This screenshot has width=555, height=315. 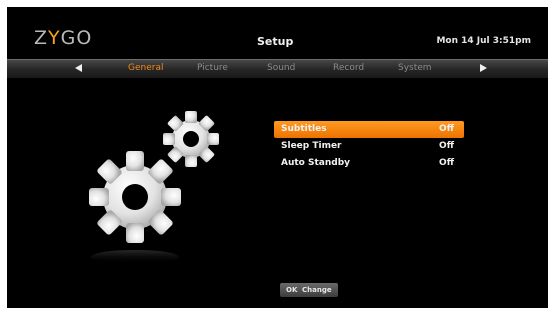 What do you see at coordinates (292, 290) in the screenshot?
I see `ok-label: OK` at bounding box center [292, 290].